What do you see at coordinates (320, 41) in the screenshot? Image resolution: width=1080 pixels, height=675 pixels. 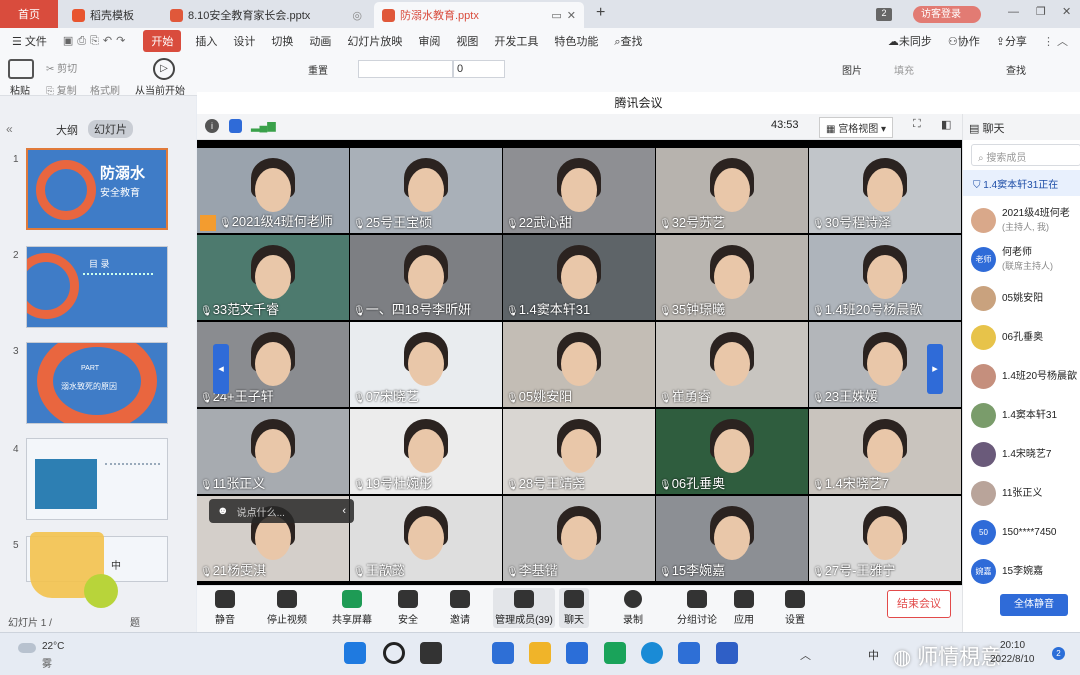 I see `menu-animation: 动画` at bounding box center [320, 41].